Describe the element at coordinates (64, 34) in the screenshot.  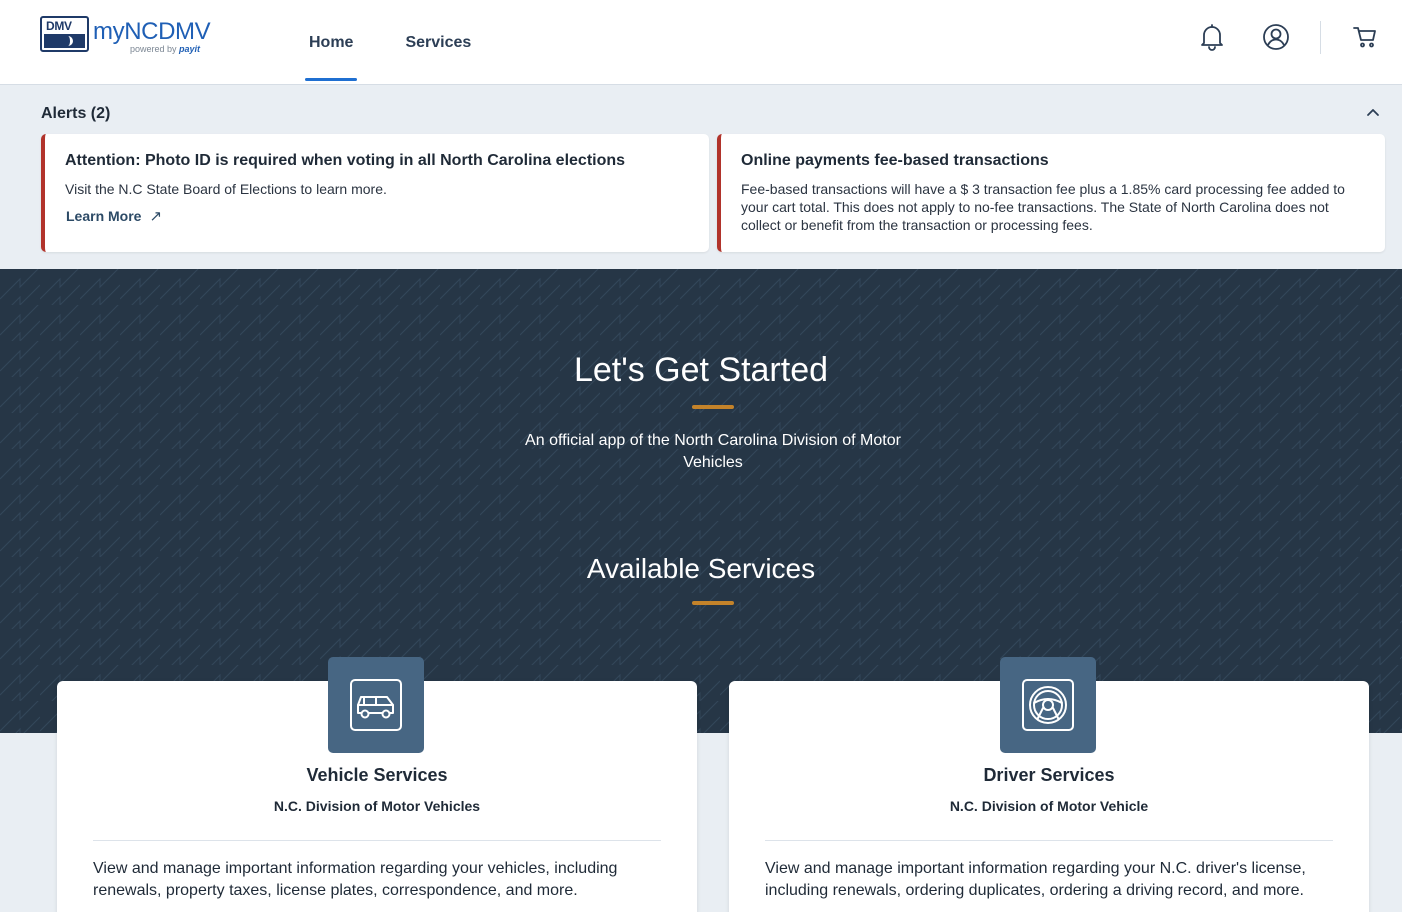
I see `dmv-logo-badge: DMV` at that location.